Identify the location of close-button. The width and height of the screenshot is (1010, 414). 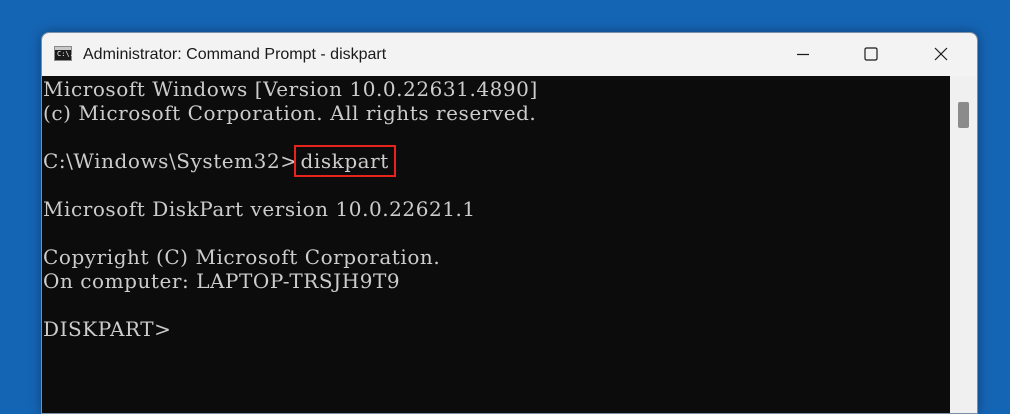
(941, 54).